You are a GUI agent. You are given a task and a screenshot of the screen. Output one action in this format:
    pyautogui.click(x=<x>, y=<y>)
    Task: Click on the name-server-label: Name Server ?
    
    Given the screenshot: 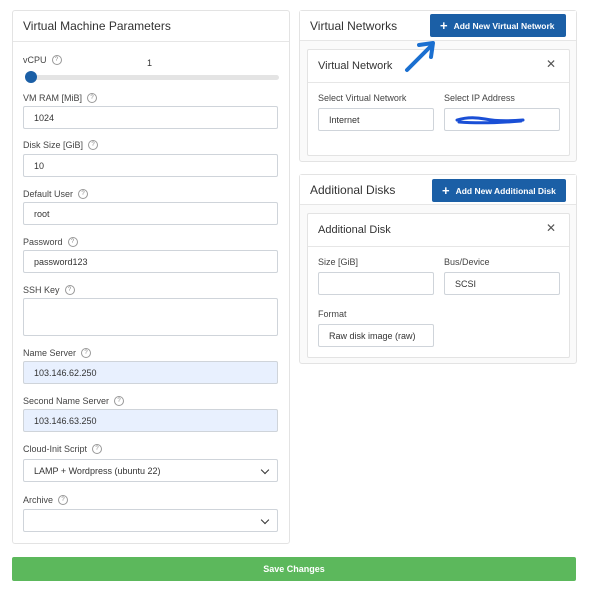 What is the action you would take?
    pyautogui.click(x=57, y=353)
    